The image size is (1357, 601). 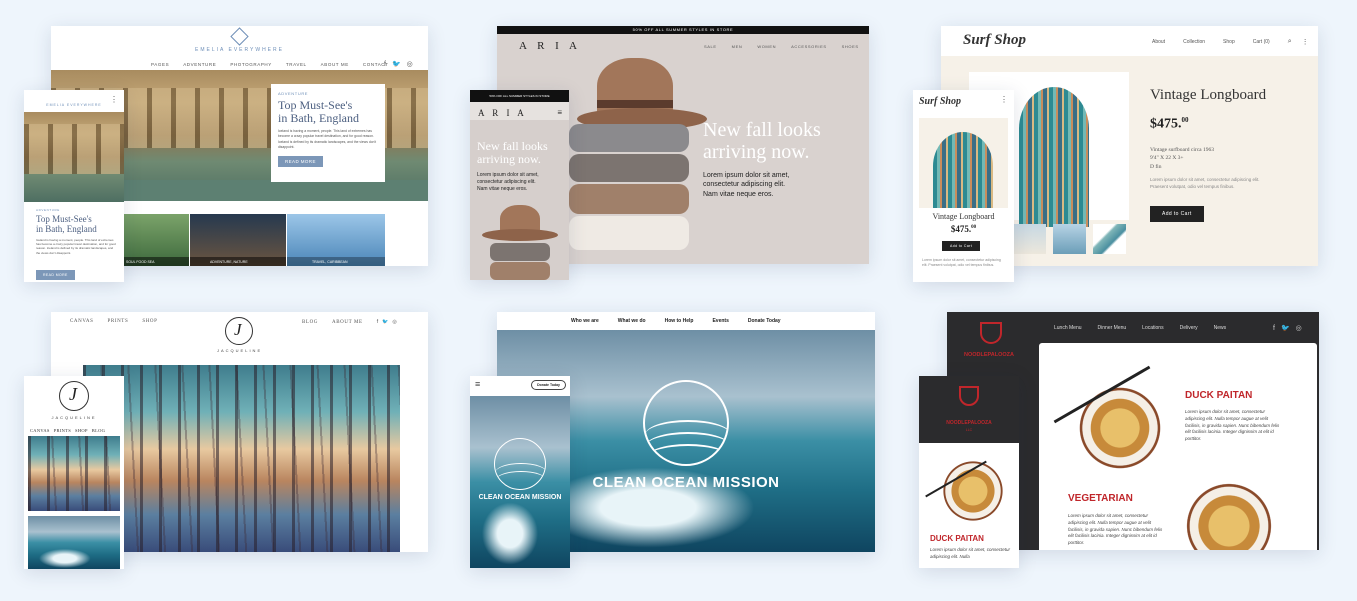 What do you see at coordinates (251, 64) in the screenshot?
I see `nav-item-photography: PHOTOGRAPHY` at bounding box center [251, 64].